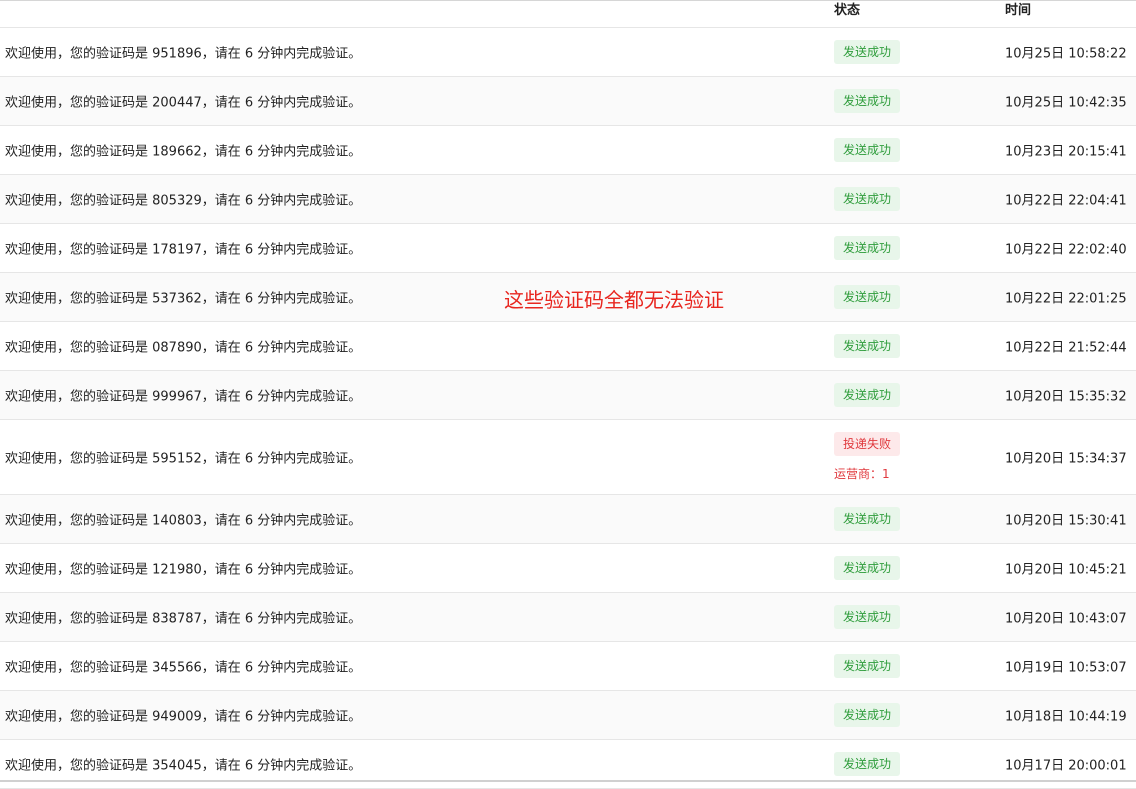  What do you see at coordinates (614, 300) in the screenshot?
I see `annotation-note: 这些验证码全都无法验证` at bounding box center [614, 300].